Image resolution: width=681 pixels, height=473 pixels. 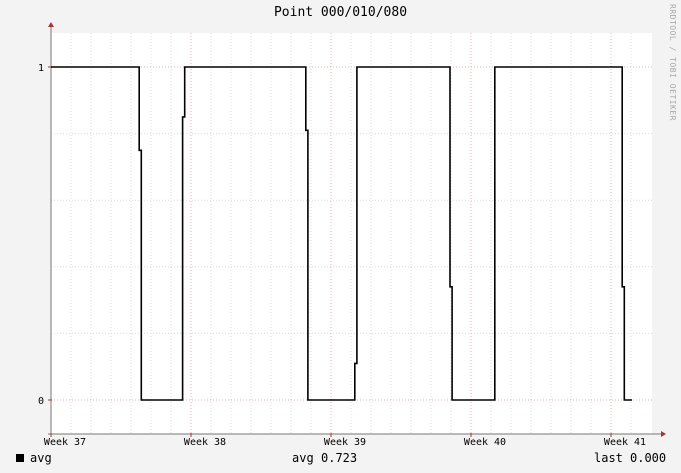 What do you see at coordinates (625, 442) in the screenshot?
I see `x-tick-label: Week 41` at bounding box center [625, 442].